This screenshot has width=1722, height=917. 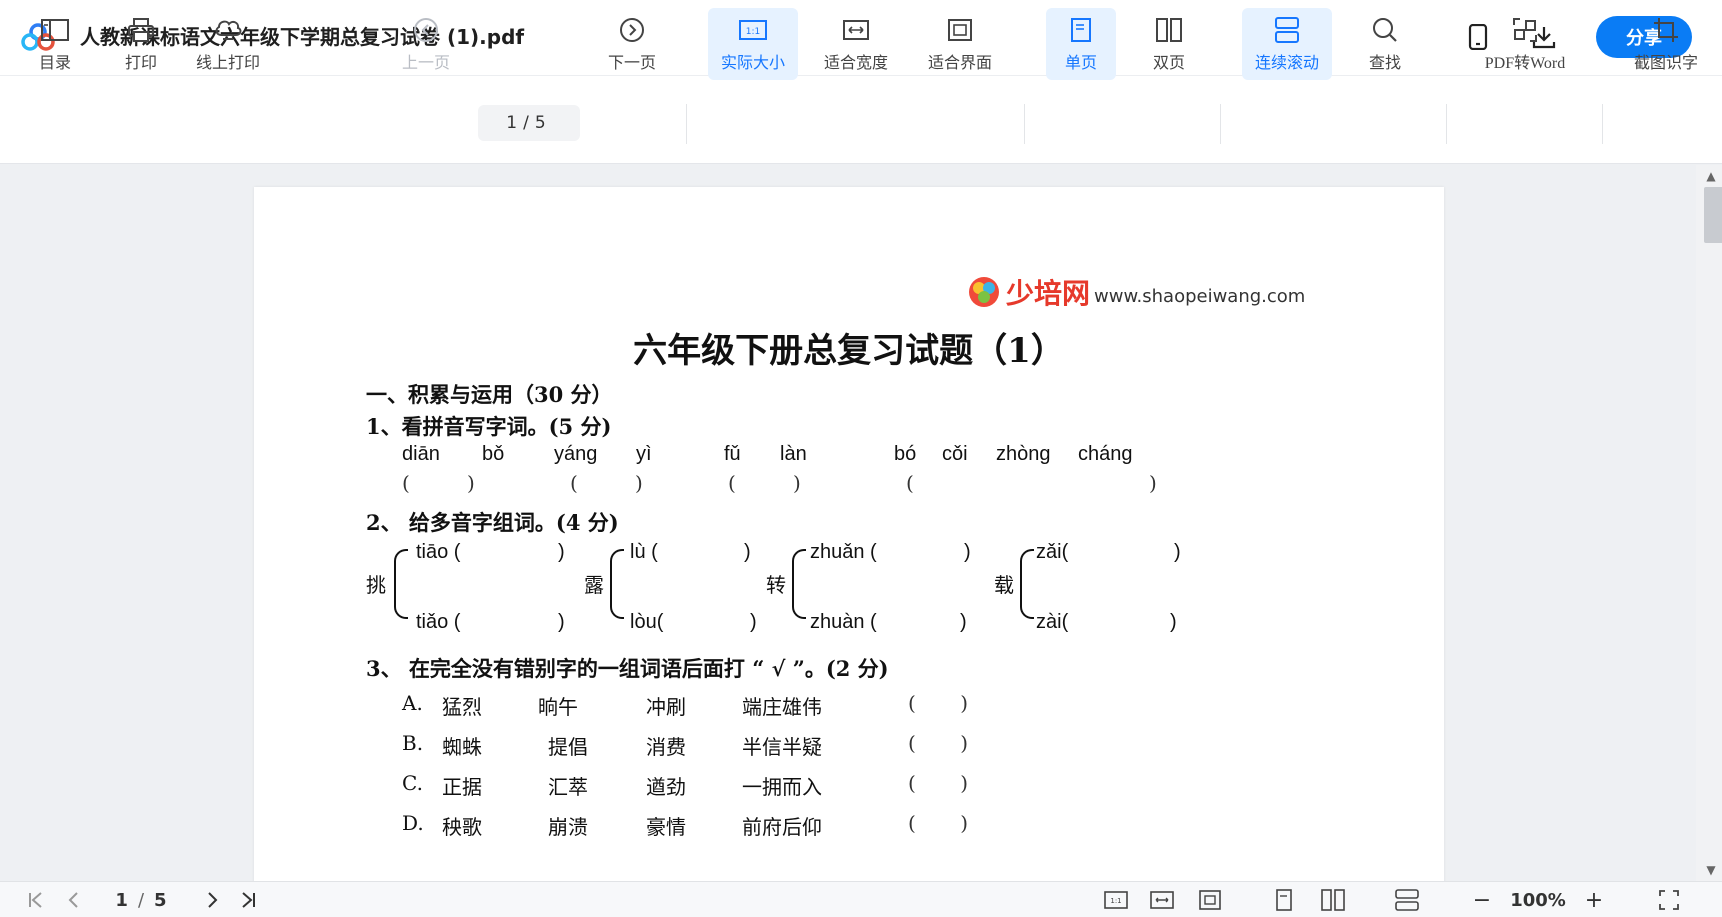 I want to click on vertical-scrollbar: ▲ ▼, so click(x=1709, y=523).